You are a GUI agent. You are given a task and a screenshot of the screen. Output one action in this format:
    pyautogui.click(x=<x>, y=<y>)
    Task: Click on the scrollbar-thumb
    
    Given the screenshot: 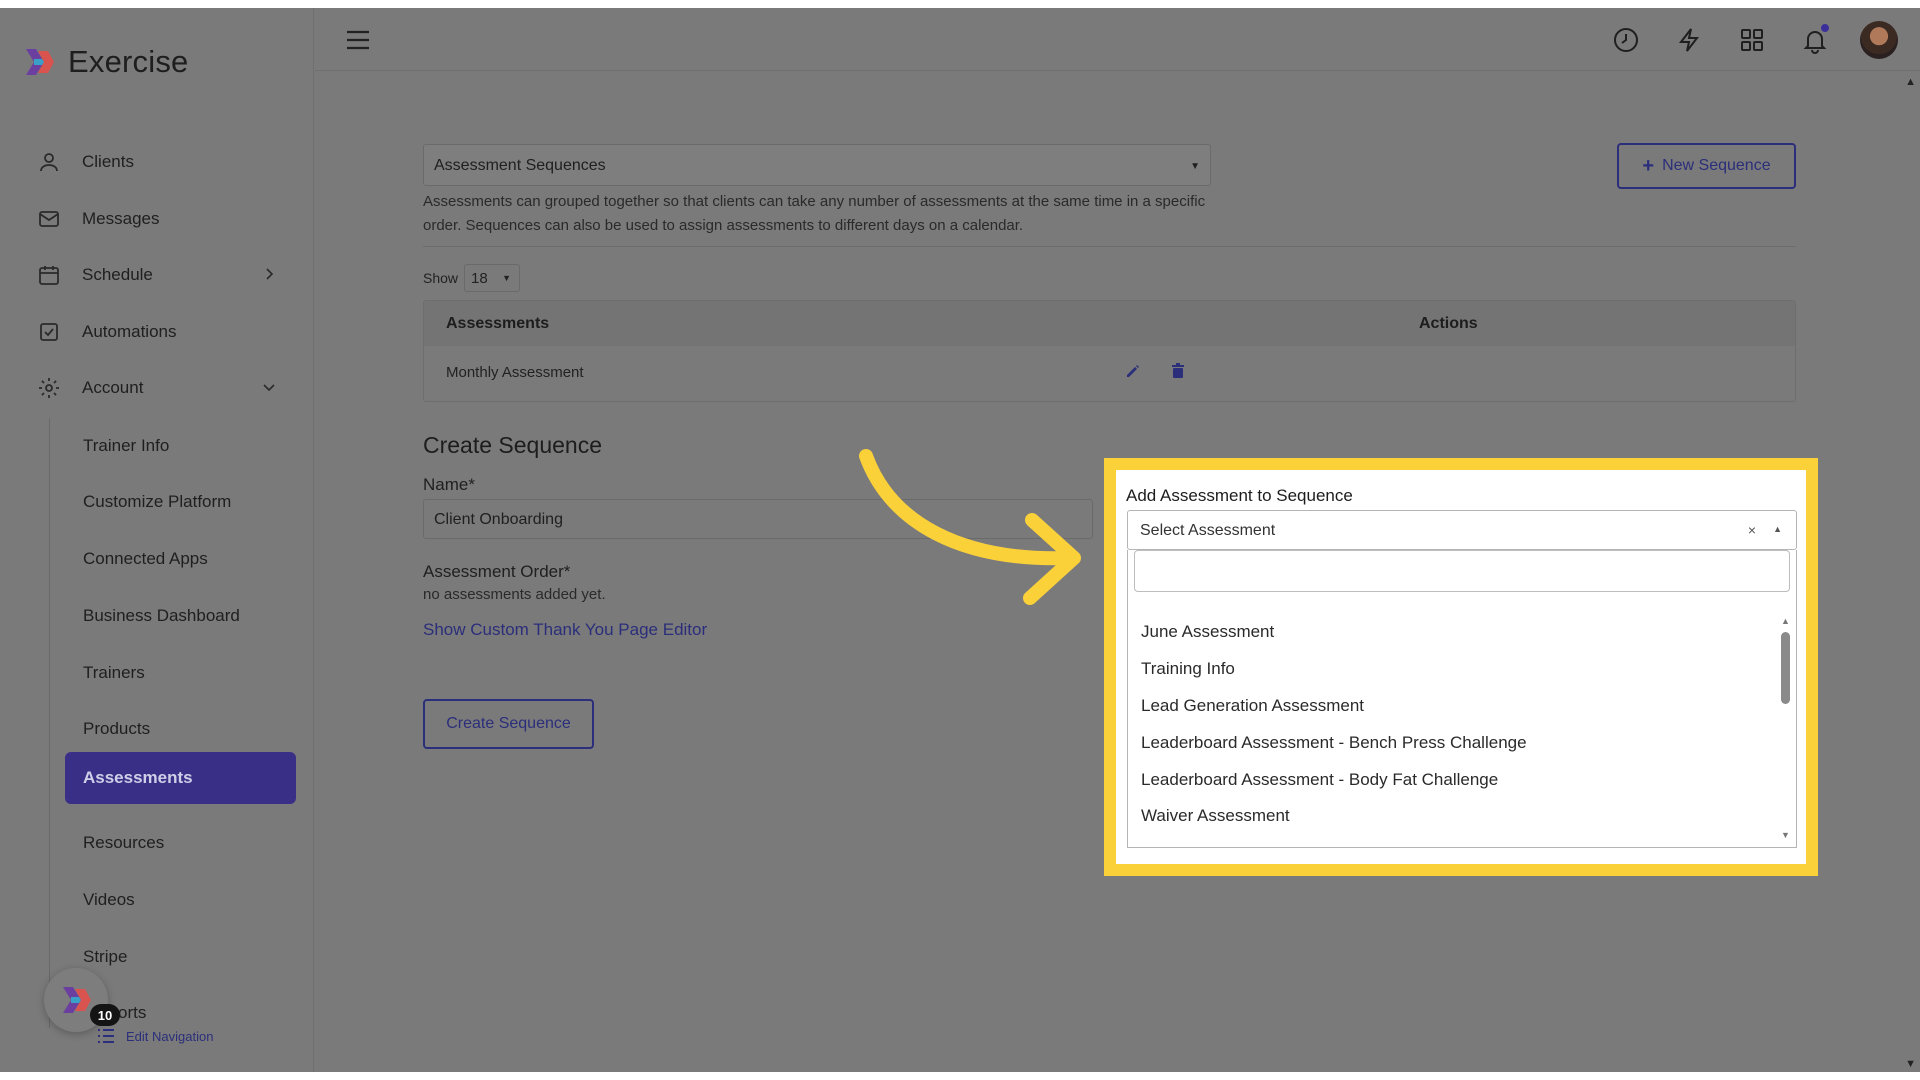 What is the action you would take?
    pyautogui.click(x=1785, y=668)
    